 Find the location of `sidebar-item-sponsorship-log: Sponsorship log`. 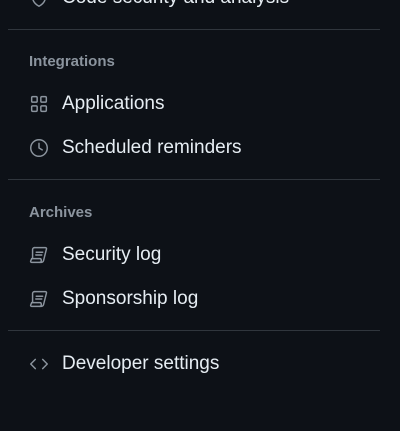

sidebar-item-sponsorship-log: Sponsorship log is located at coordinates (113, 299).